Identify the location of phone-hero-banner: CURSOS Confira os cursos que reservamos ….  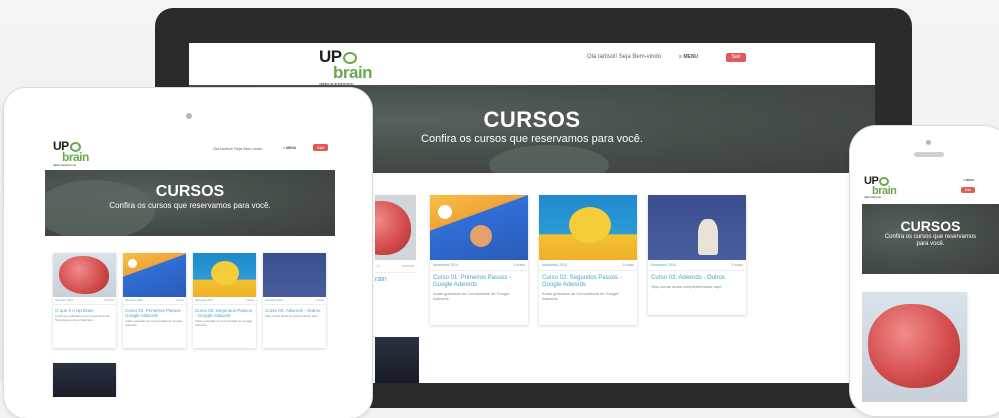
(930, 239).